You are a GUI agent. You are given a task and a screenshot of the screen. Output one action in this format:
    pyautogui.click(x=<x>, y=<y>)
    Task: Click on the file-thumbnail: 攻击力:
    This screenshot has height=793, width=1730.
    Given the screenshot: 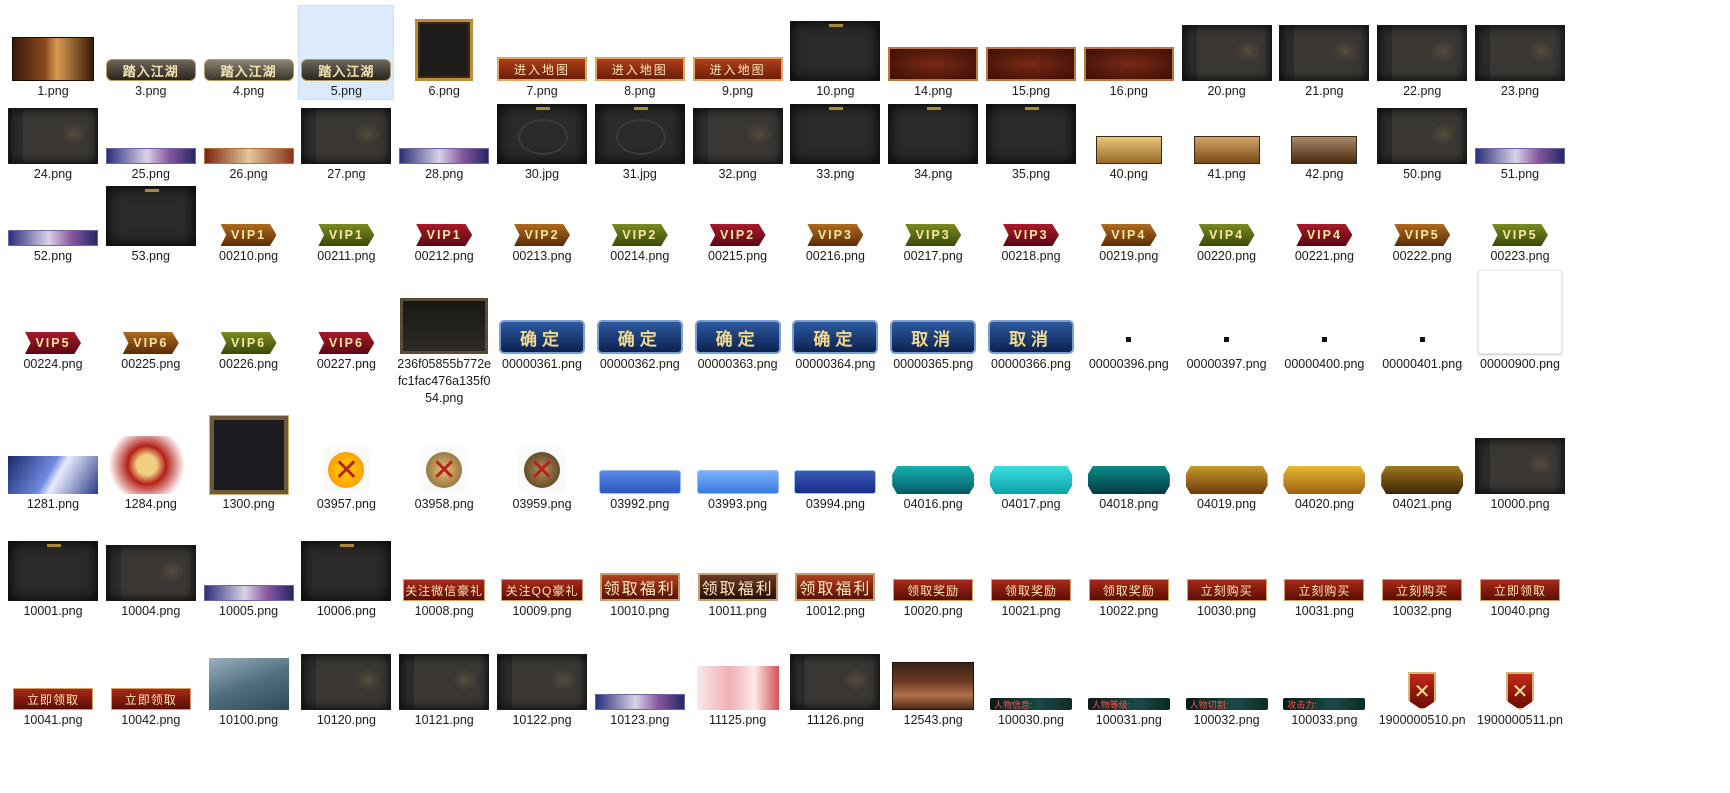 What is the action you would take?
    pyautogui.click(x=1324, y=672)
    